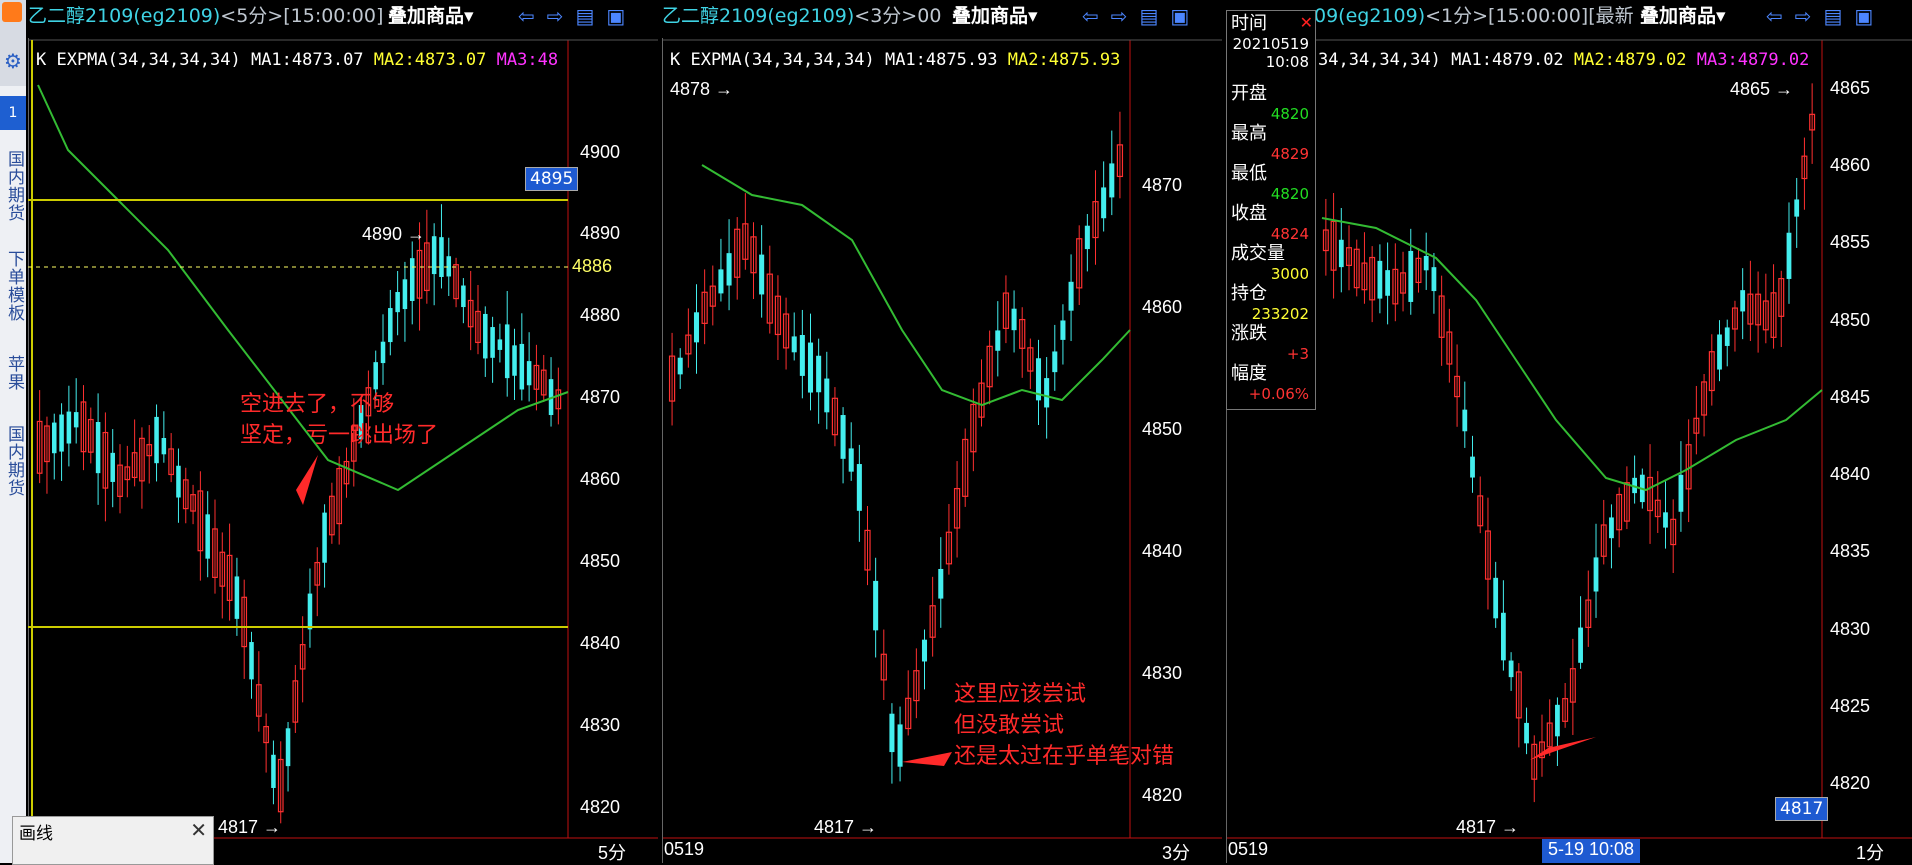 The image size is (1912, 865). I want to click on y-tick: 4855, so click(1850, 242).